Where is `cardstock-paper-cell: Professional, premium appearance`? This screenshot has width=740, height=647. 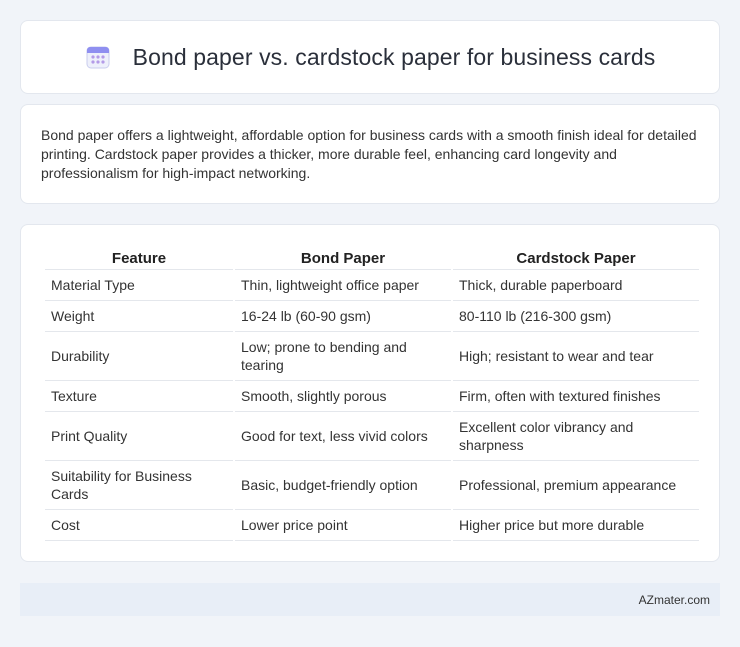
cardstock-paper-cell: Professional, premium appearance is located at coordinates (576, 485).